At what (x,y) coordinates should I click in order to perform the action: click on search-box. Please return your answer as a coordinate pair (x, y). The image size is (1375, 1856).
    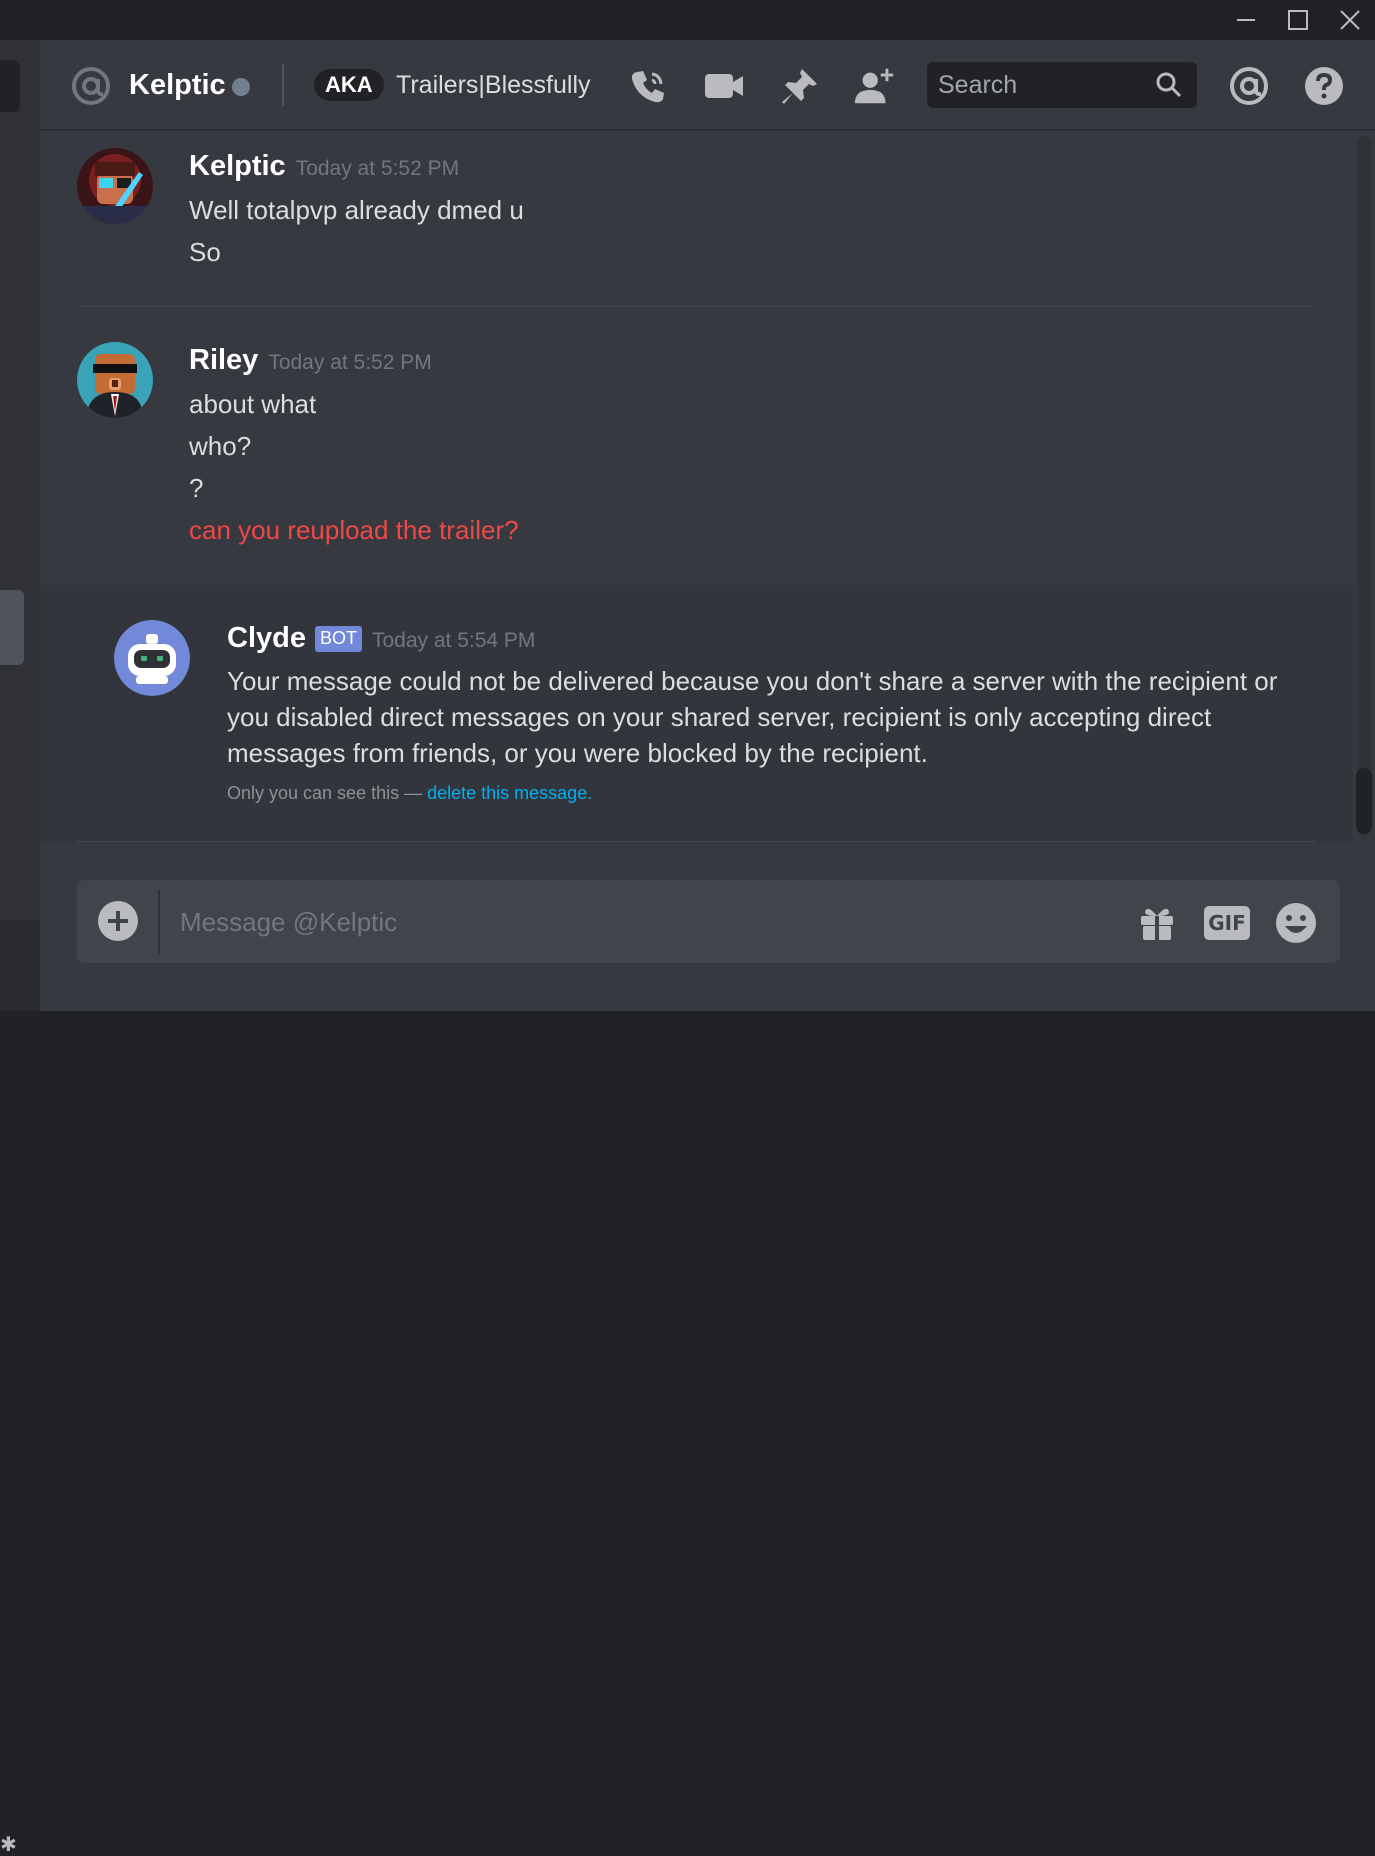
    Looking at the image, I should click on (1062, 85).